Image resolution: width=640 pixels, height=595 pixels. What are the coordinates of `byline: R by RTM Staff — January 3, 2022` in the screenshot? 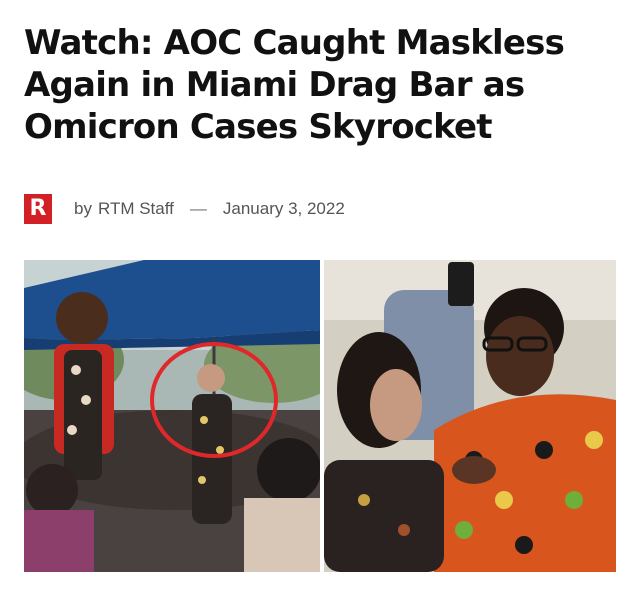 It's located at (184, 209).